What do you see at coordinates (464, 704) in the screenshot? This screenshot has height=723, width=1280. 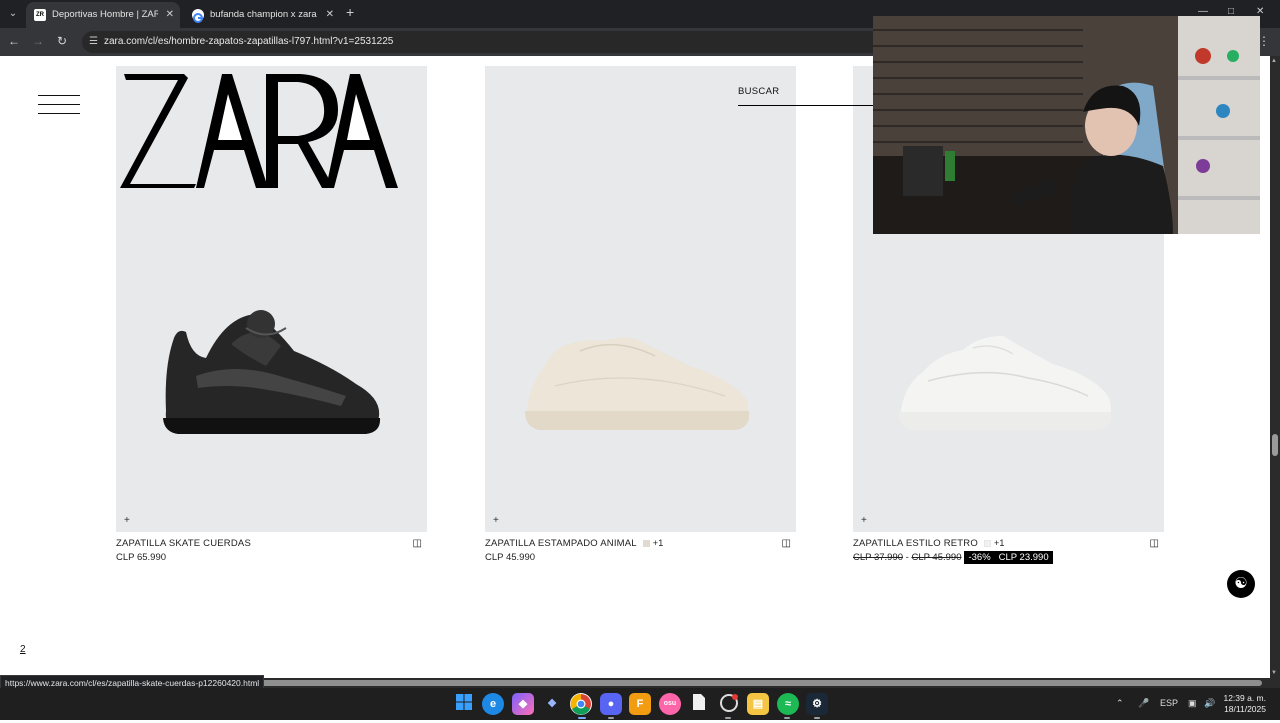 I see `windows-start-icon` at bounding box center [464, 704].